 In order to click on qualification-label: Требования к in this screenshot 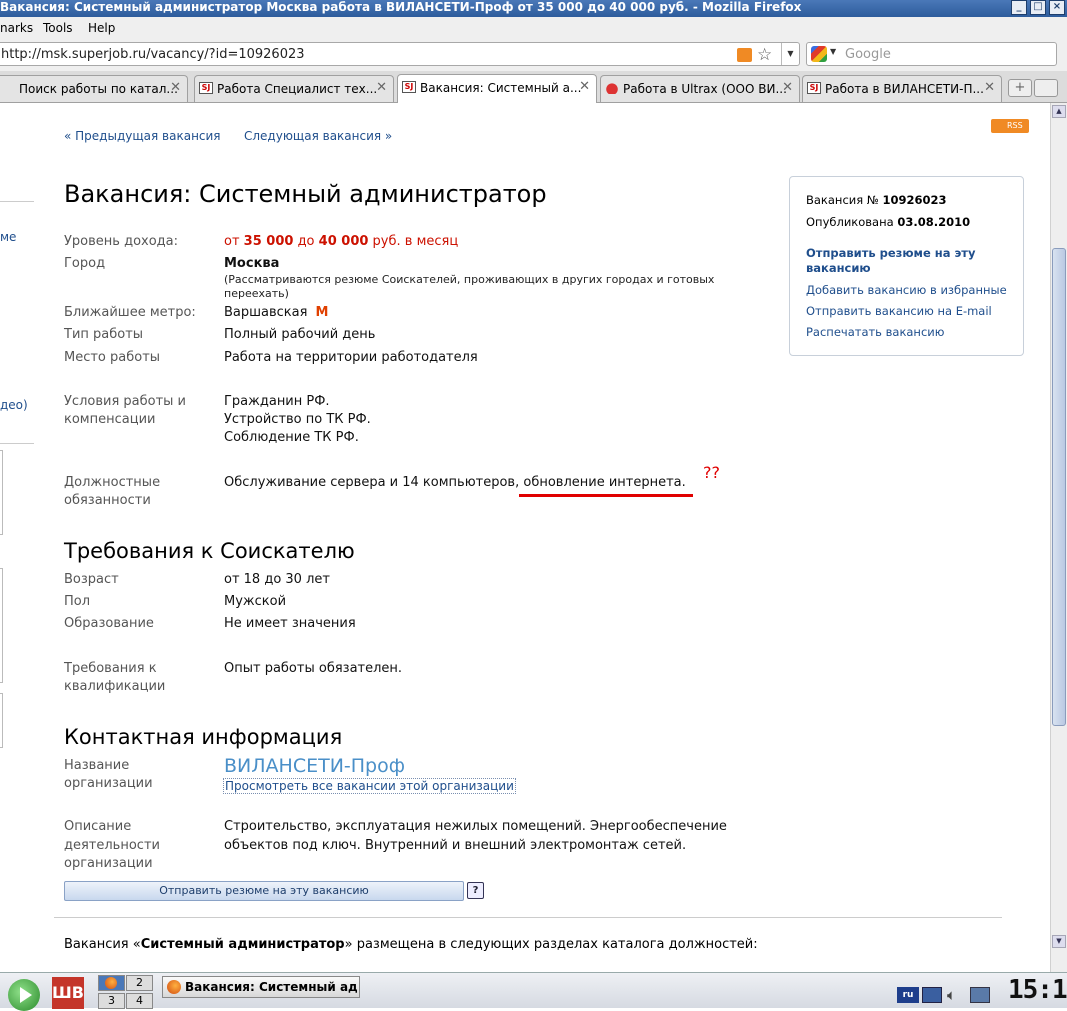, I will do `click(110, 668)`.